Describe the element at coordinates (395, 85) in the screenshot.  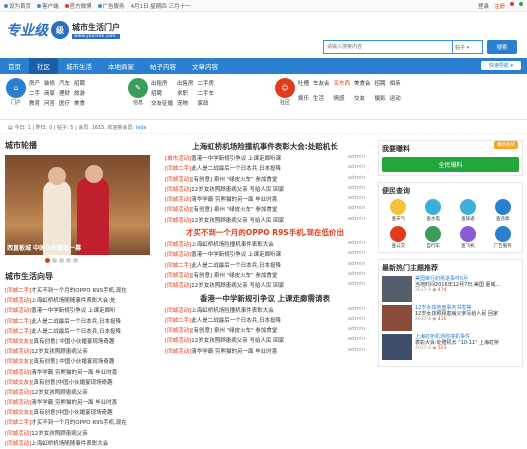
I see `category-link: 相亲` at that location.